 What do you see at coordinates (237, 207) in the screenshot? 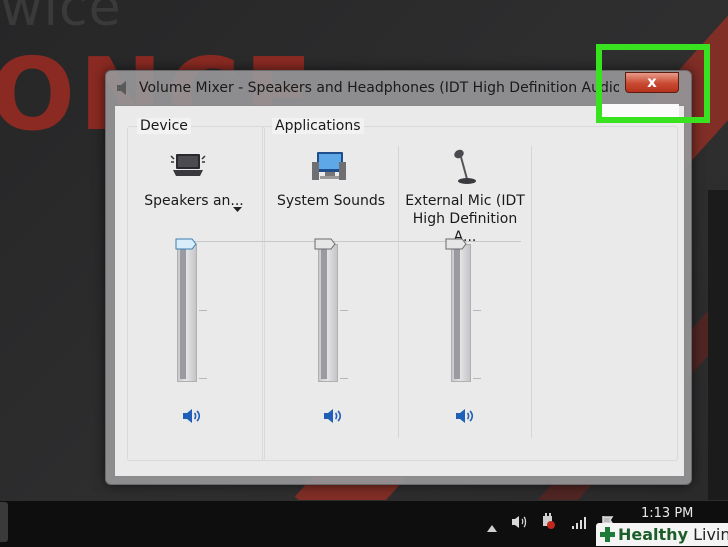
I see `chevron-down-icon` at bounding box center [237, 207].